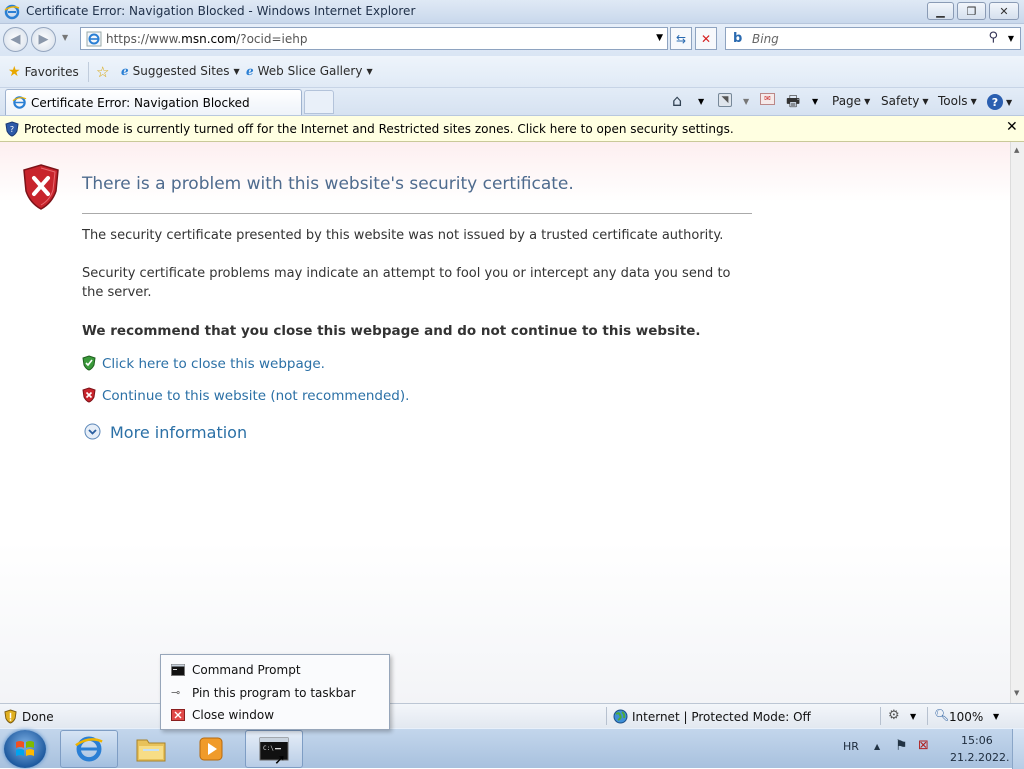 The image size is (1024, 769). I want to click on compatibility-view-button: ⇆, so click(681, 38).